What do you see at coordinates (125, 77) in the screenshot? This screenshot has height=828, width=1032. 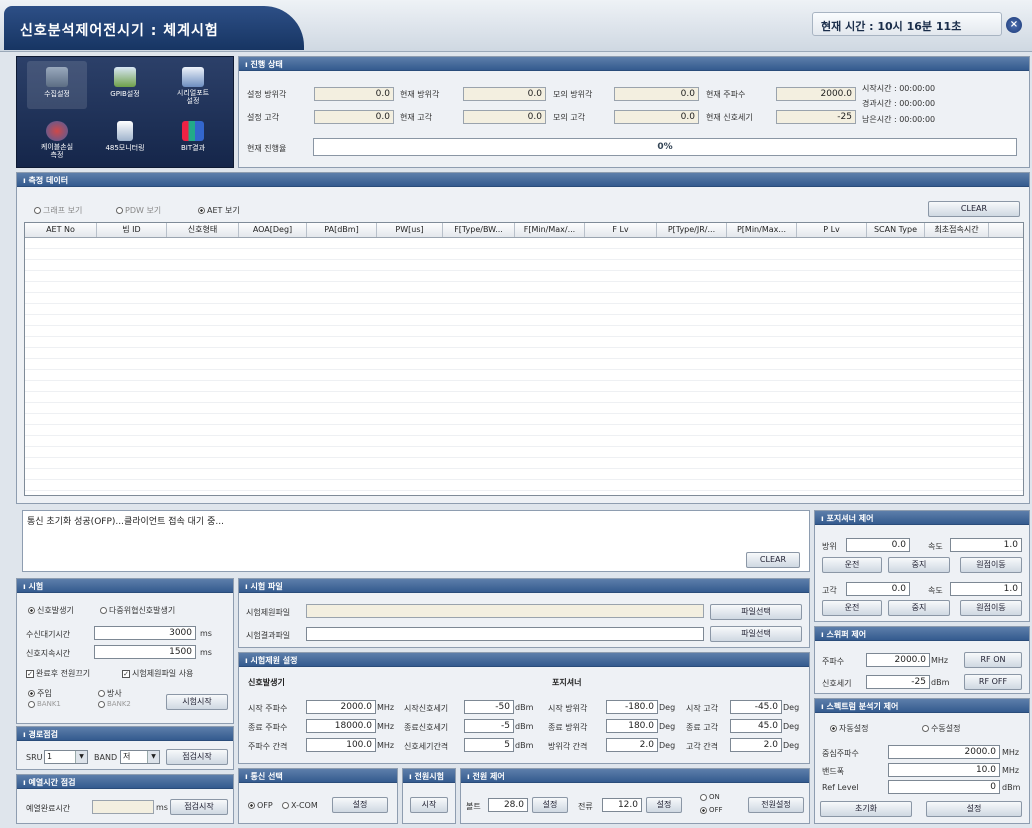 I see `tools-icon` at bounding box center [125, 77].